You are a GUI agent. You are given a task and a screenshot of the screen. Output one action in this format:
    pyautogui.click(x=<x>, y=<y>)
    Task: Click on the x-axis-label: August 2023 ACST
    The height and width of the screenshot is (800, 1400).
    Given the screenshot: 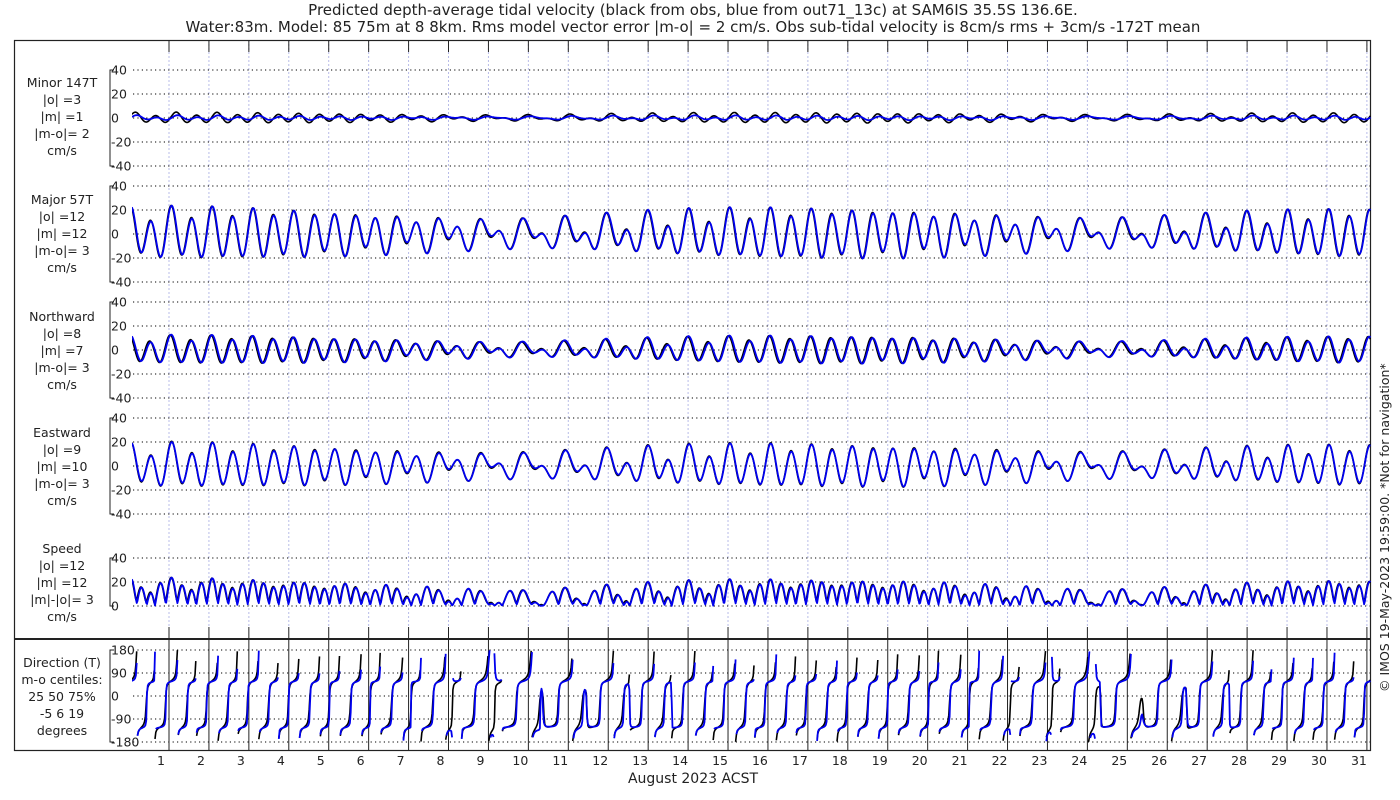 What is the action you would take?
    pyautogui.click(x=693, y=779)
    